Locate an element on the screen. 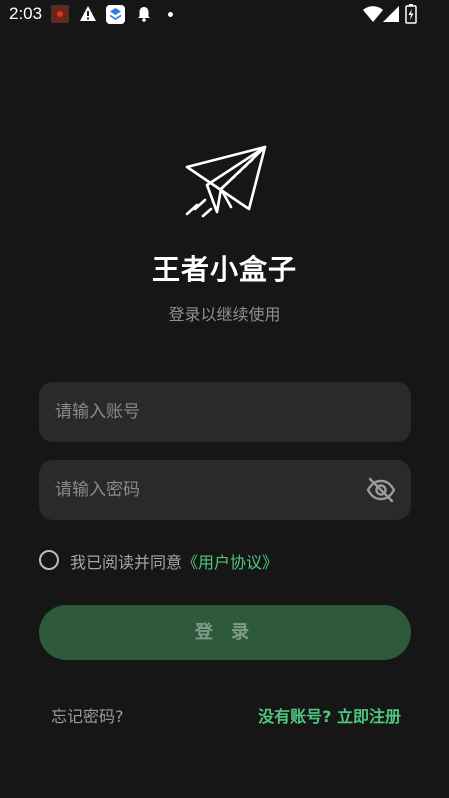  eye-off-icon is located at coordinates (381, 490).